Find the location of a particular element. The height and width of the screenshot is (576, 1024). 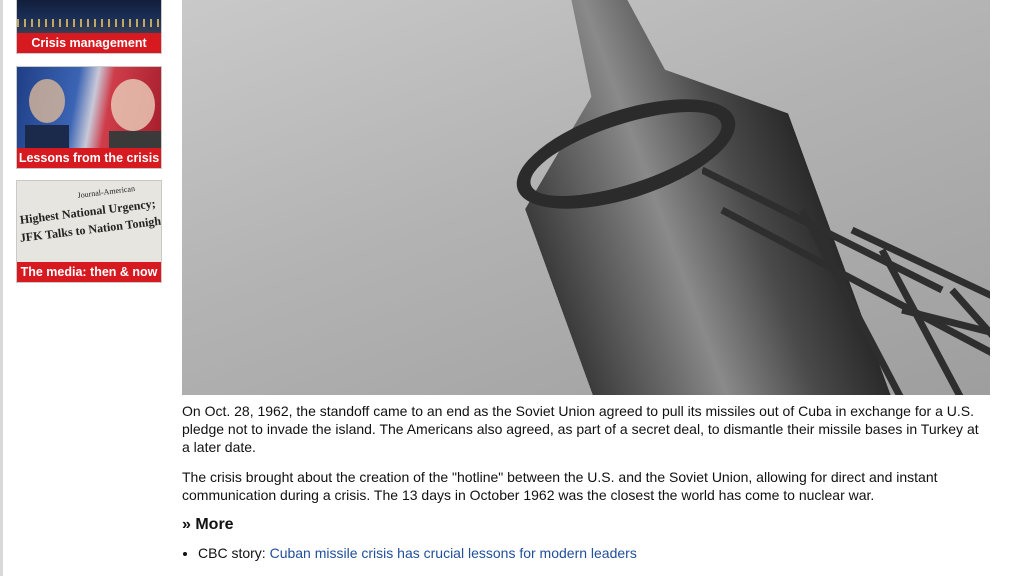

left-border is located at coordinates (1, 288).